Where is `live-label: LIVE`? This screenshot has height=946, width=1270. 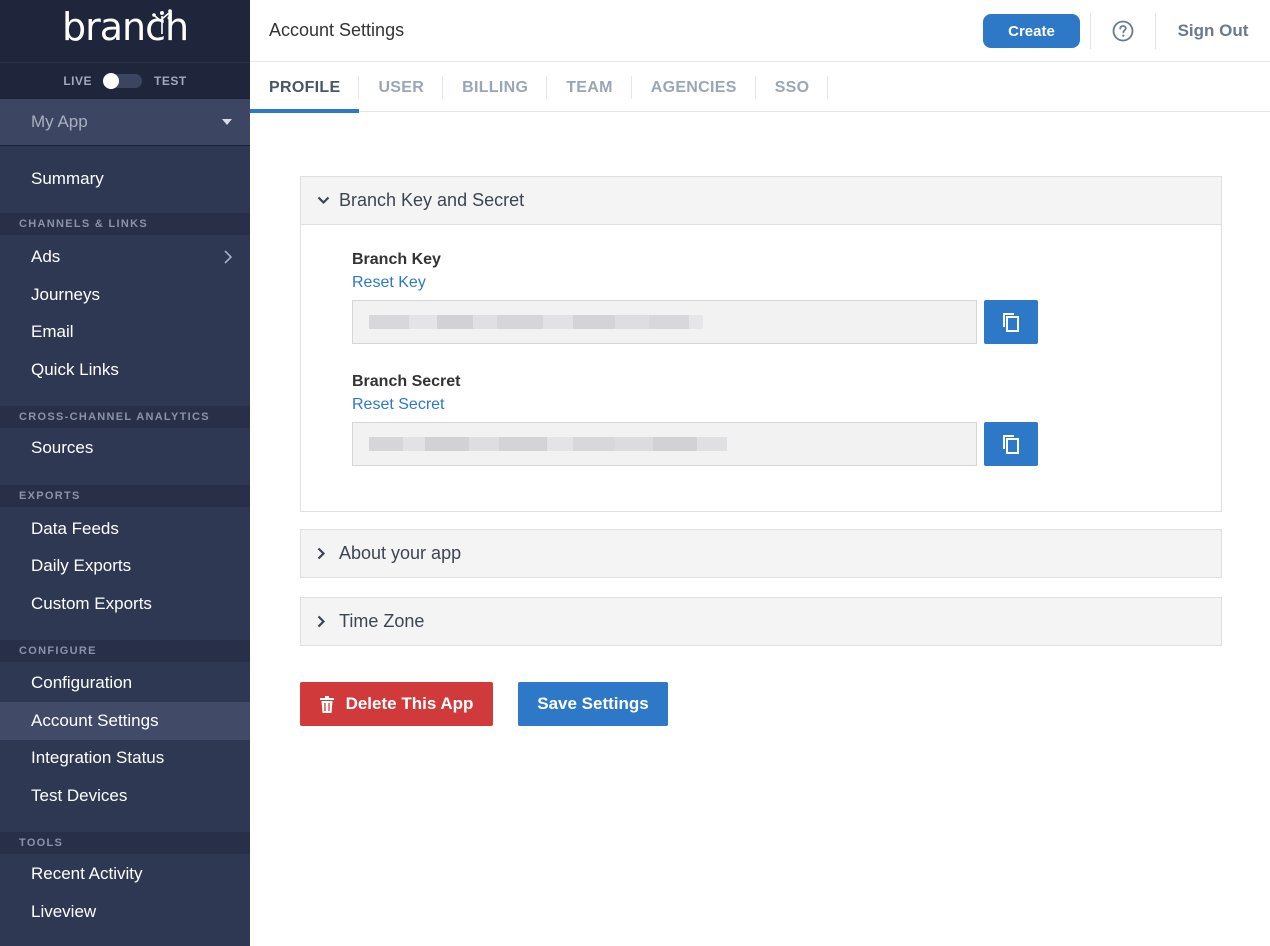 live-label: LIVE is located at coordinates (77, 80).